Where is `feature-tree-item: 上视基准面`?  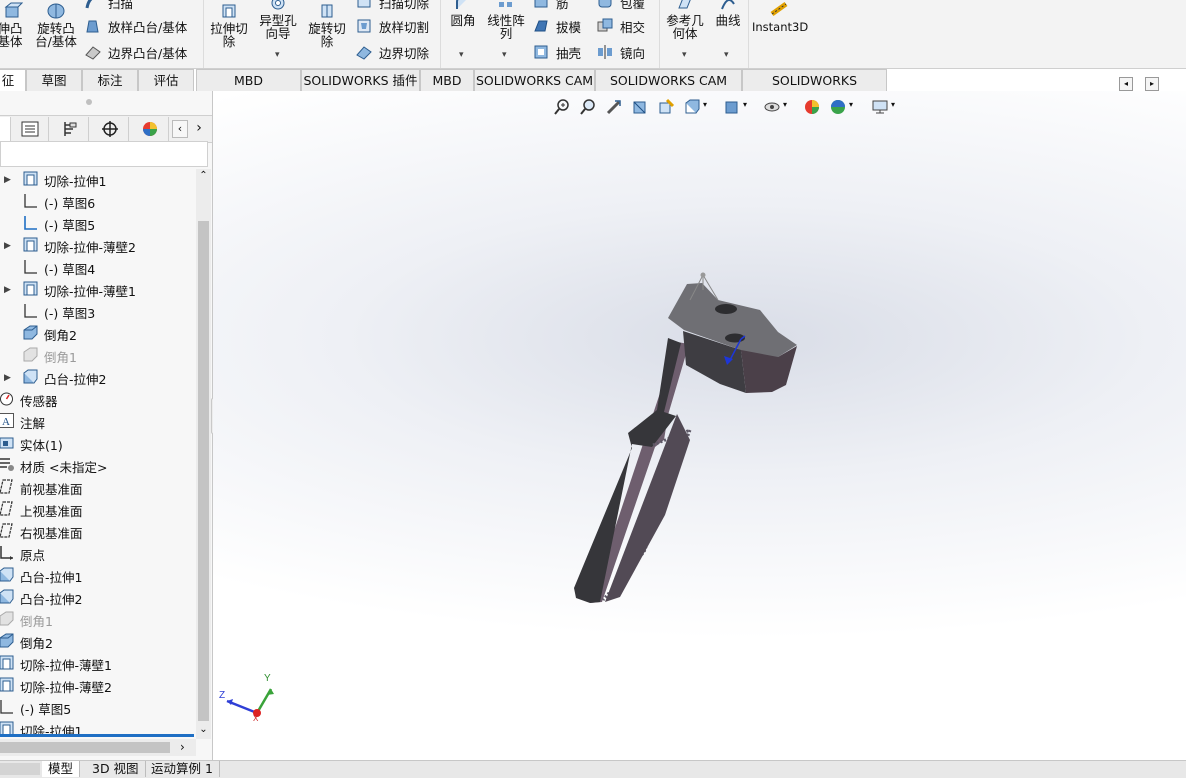 feature-tree-item: 上视基准面 is located at coordinates (41, 510).